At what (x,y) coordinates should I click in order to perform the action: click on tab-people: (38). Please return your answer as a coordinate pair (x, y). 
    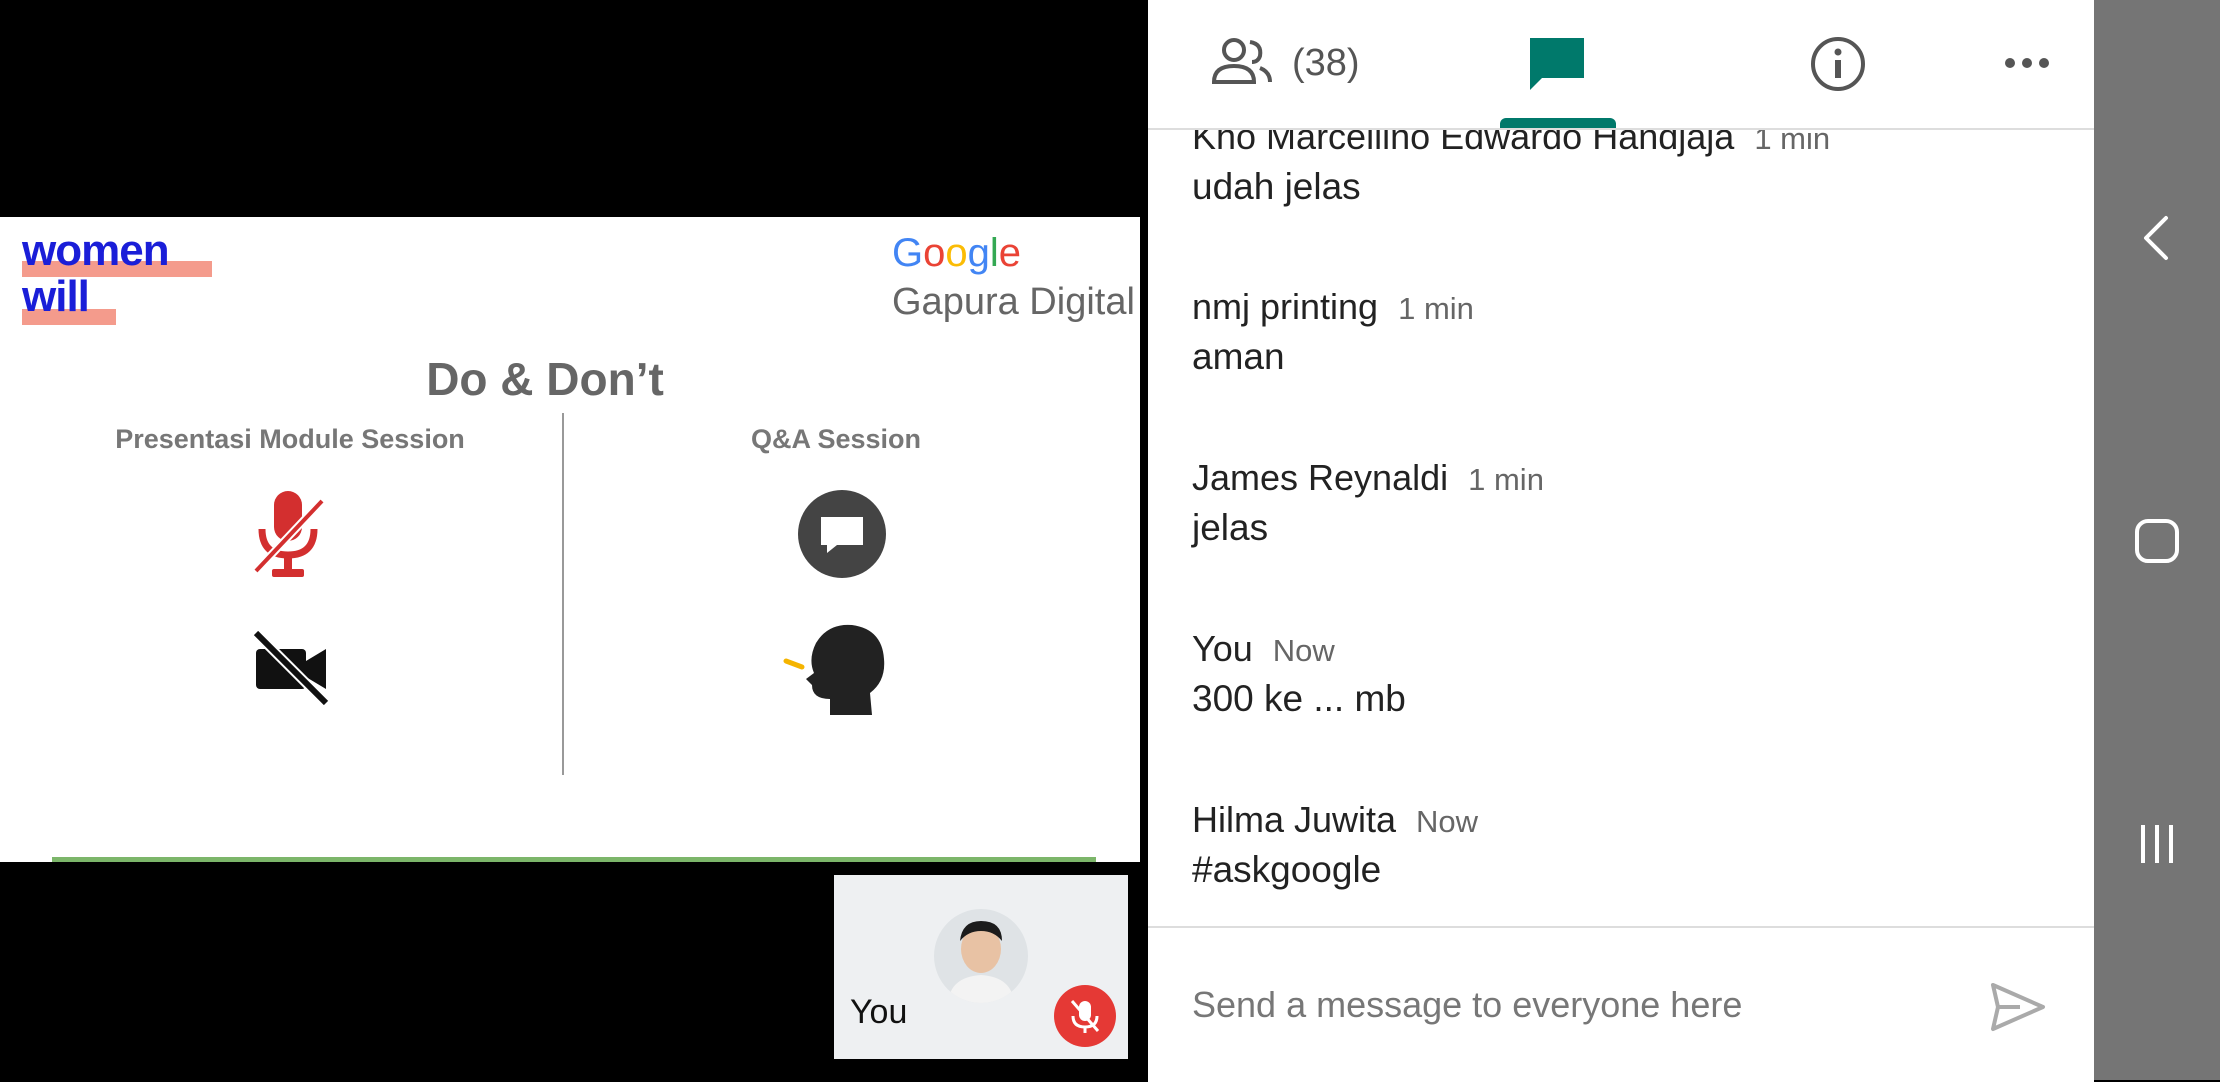
    Looking at the image, I should click on (1308, 64).